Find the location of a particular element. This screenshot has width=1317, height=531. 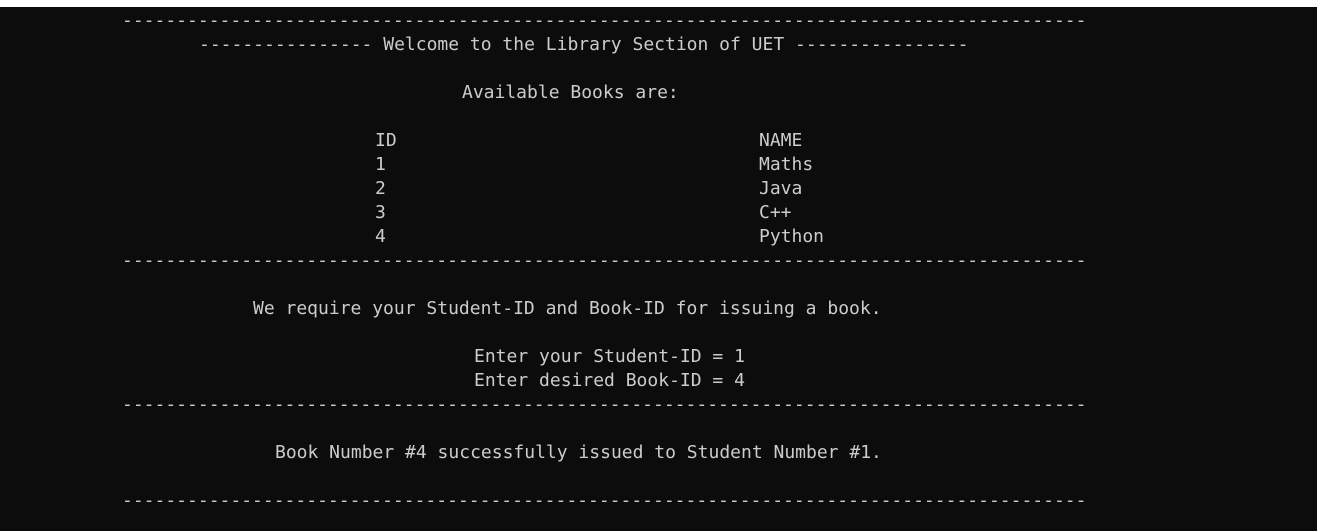

window-top-edge is located at coordinates (658, 3).